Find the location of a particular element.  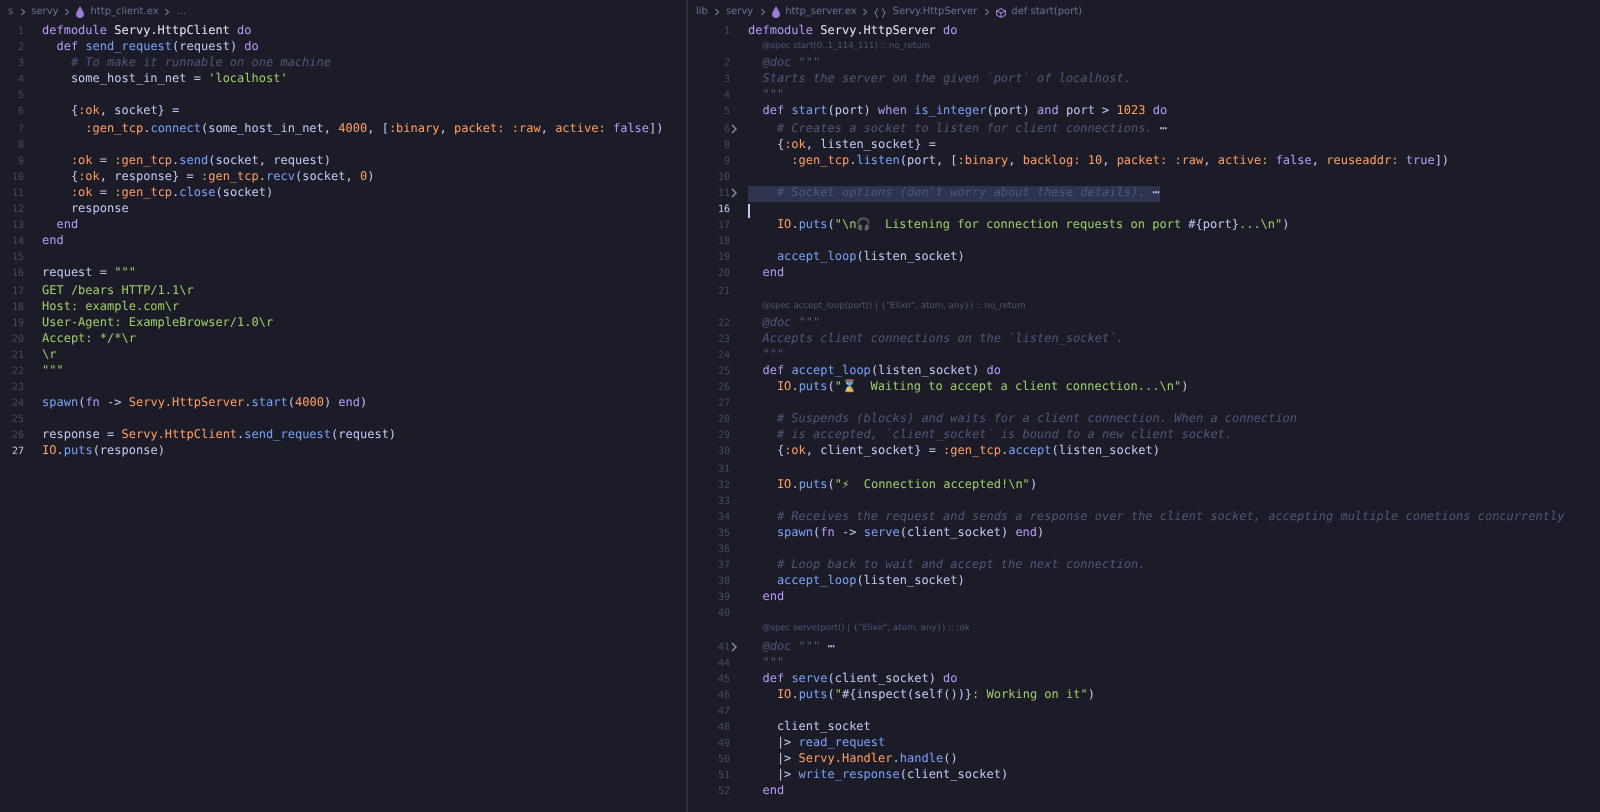

text-cursor is located at coordinates (749, 210).